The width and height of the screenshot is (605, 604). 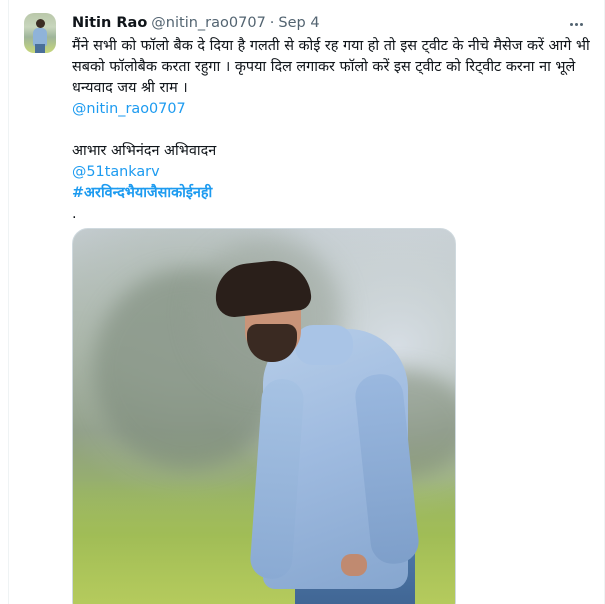 I want to click on person-hand, so click(x=354, y=565).